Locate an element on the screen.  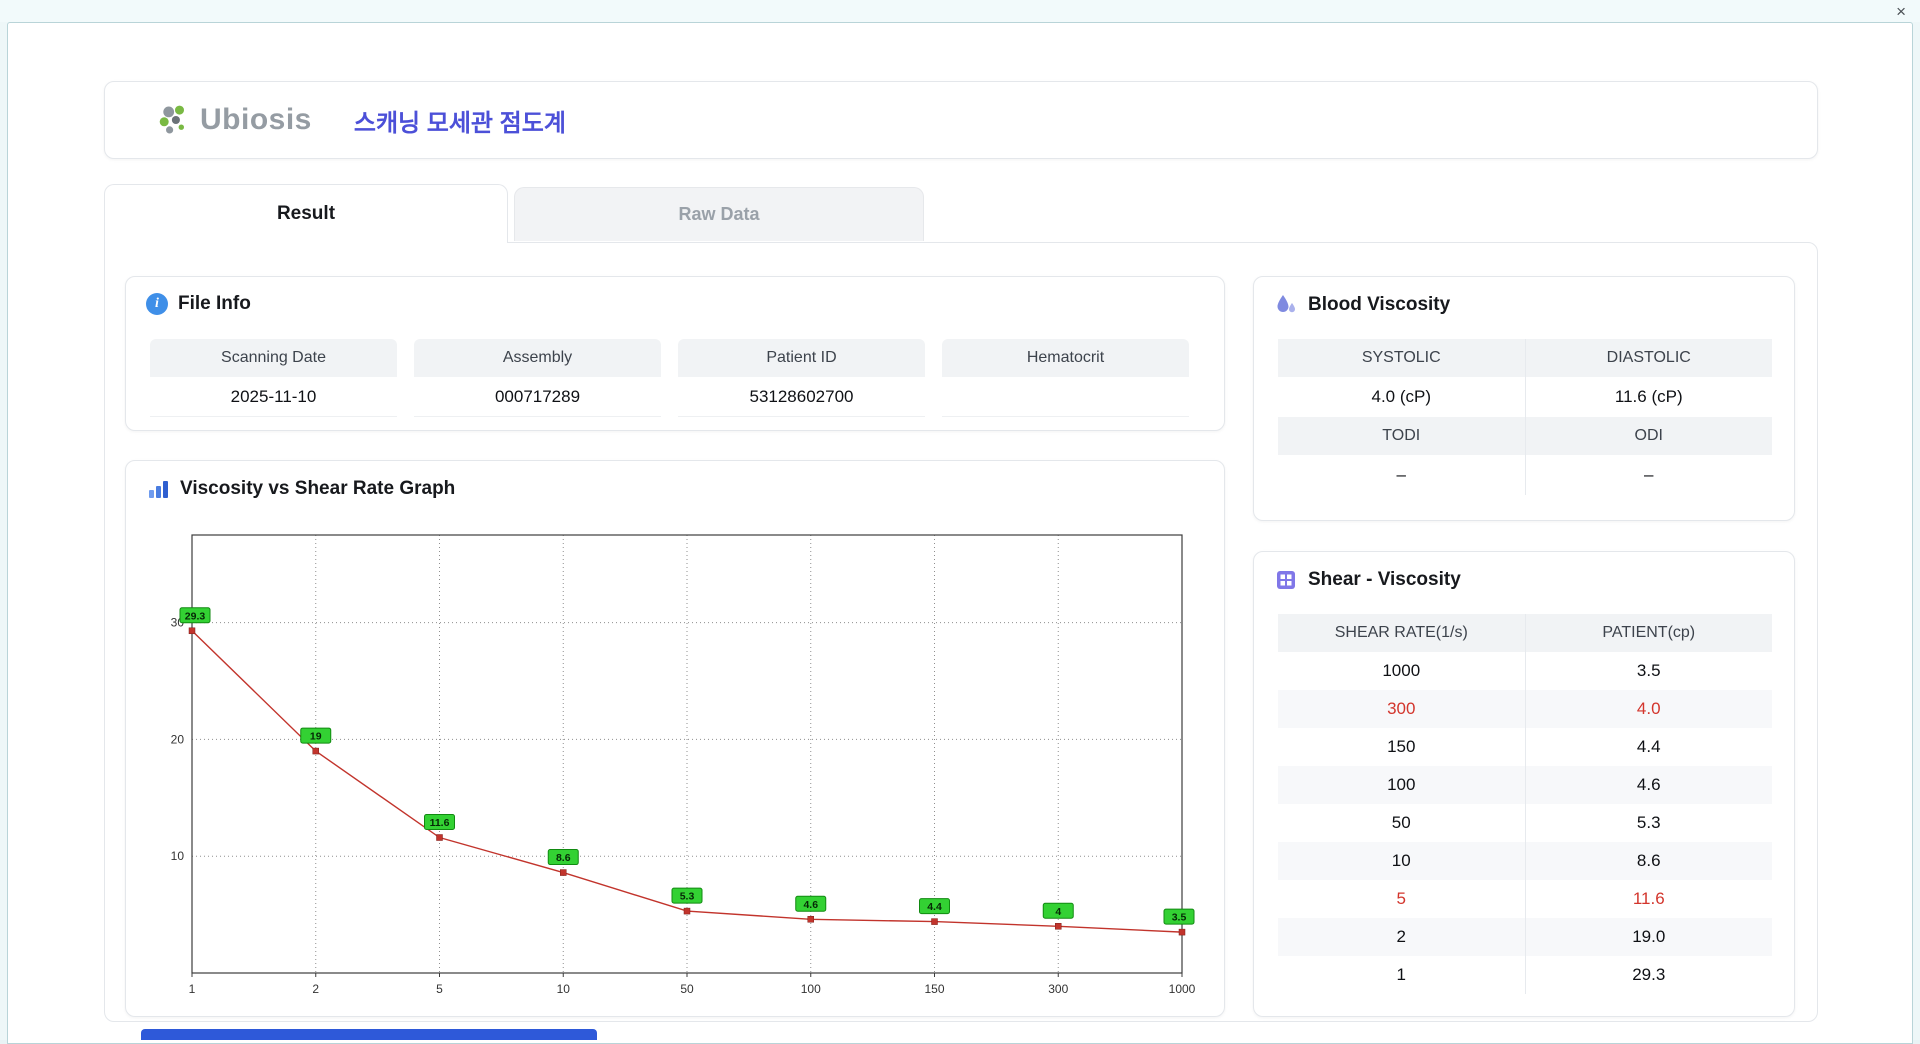
patient-cell: 4.4 is located at coordinates (1648, 747).